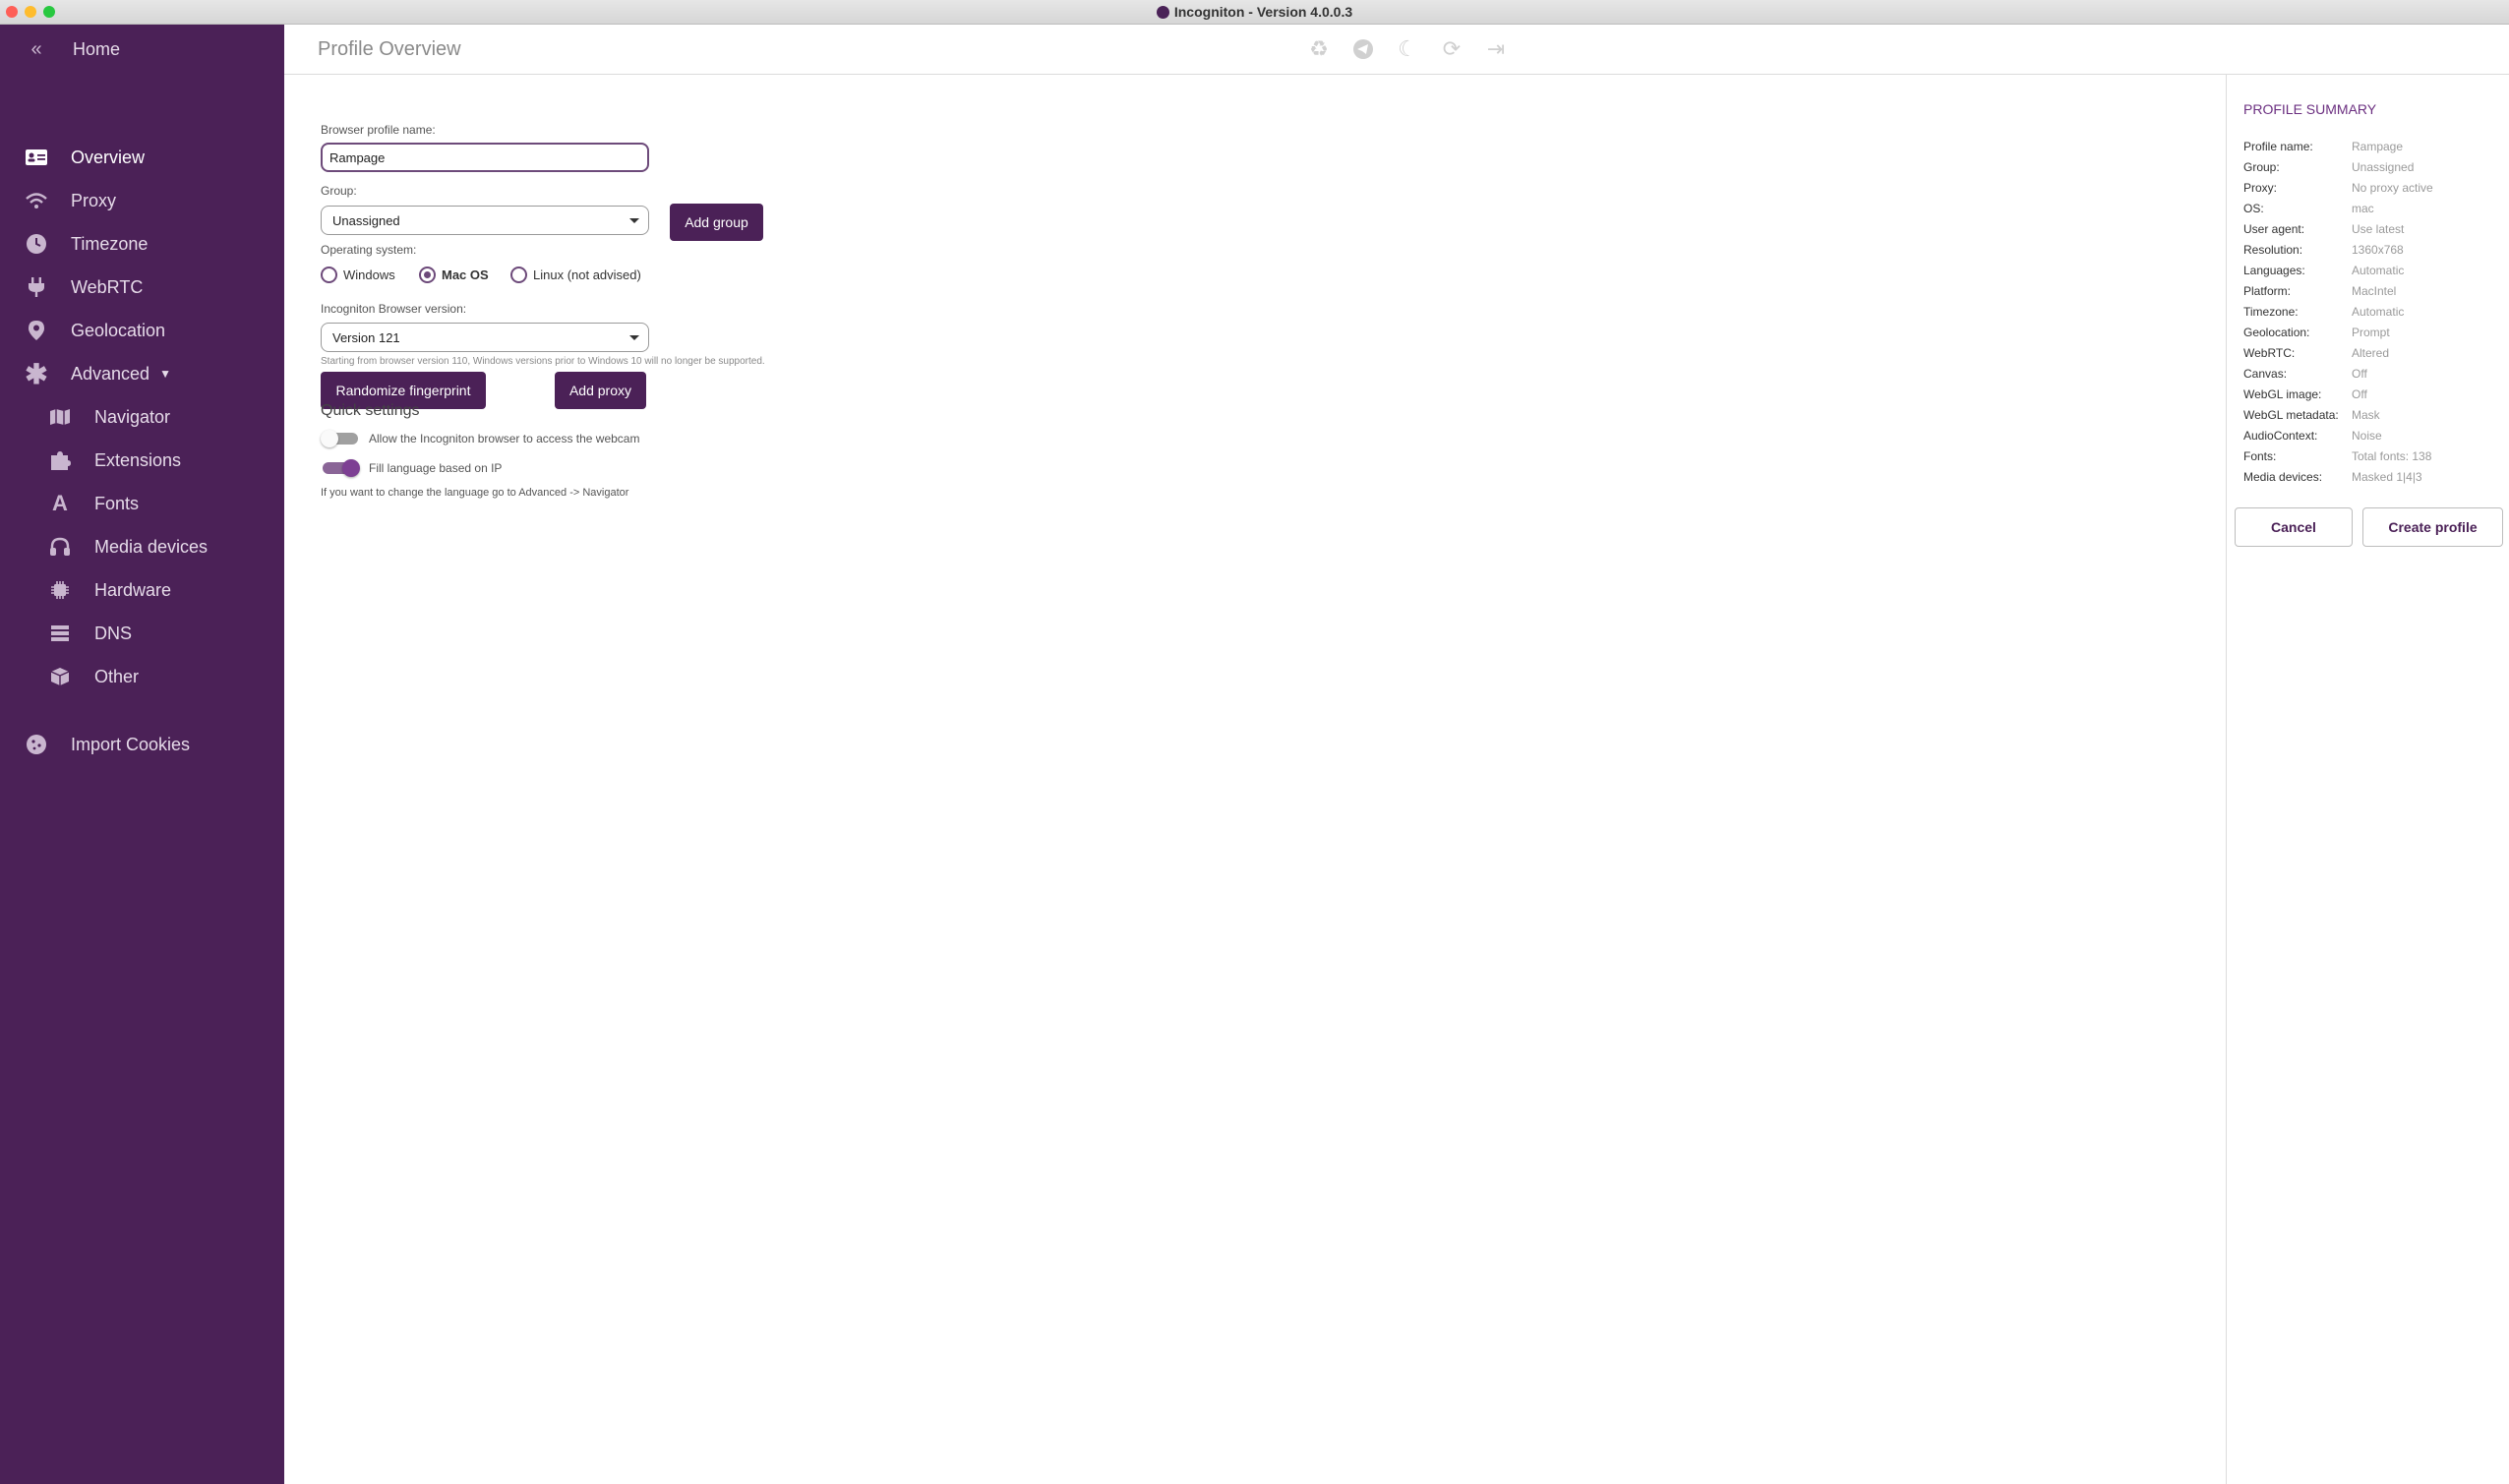 This screenshot has width=2509, height=1484. I want to click on summary-row: Languages: Automatic, so click(2371, 274).